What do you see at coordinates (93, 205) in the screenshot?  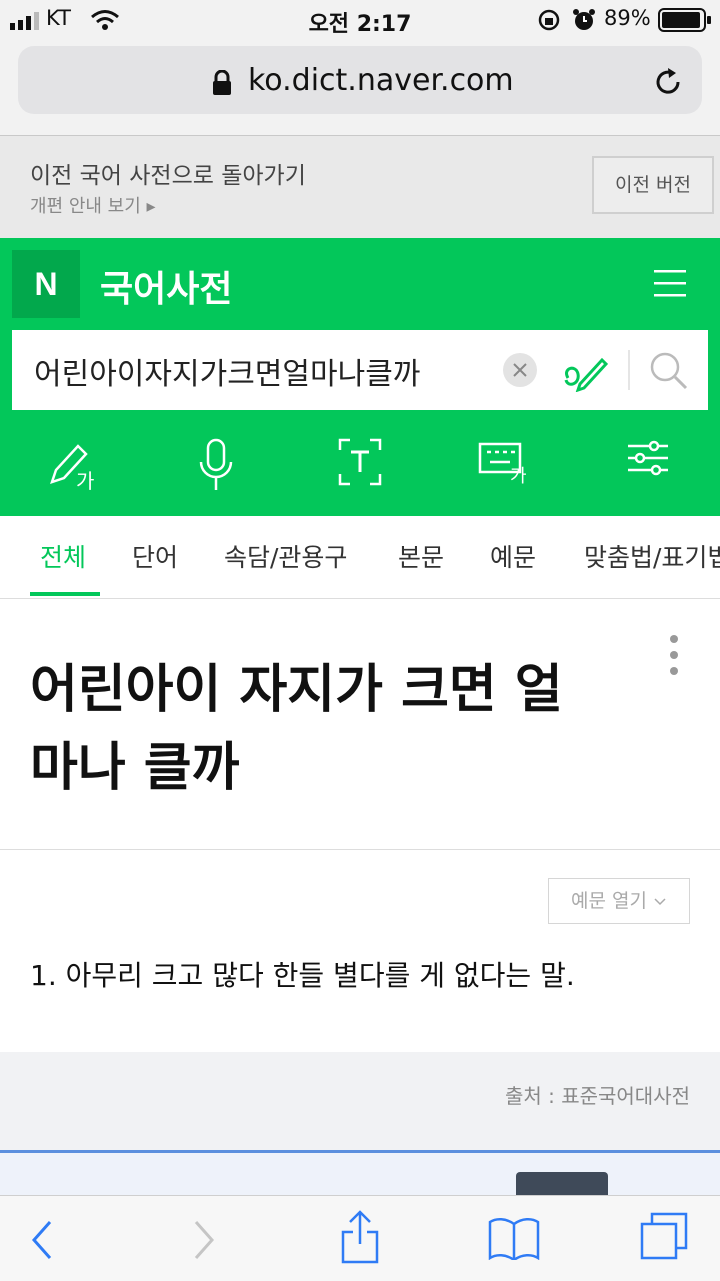 I see `notice-link: 개편 안내 보기 ▸` at bounding box center [93, 205].